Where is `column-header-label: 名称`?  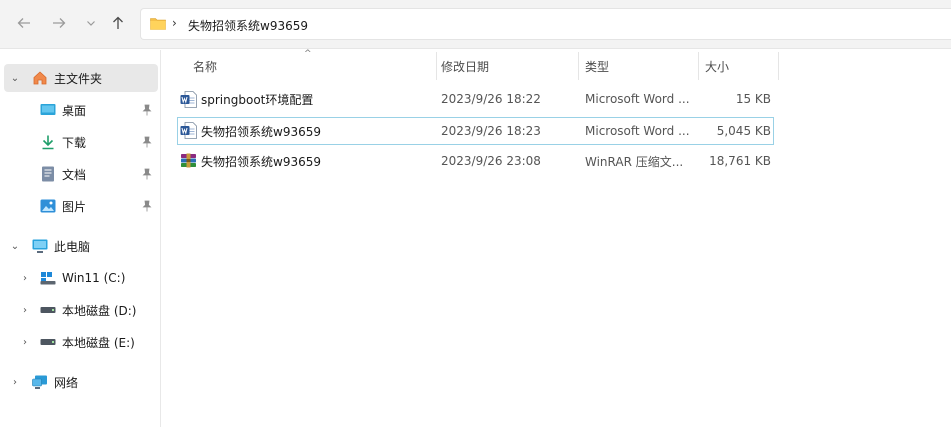 column-header-label: 名称 is located at coordinates (205, 66).